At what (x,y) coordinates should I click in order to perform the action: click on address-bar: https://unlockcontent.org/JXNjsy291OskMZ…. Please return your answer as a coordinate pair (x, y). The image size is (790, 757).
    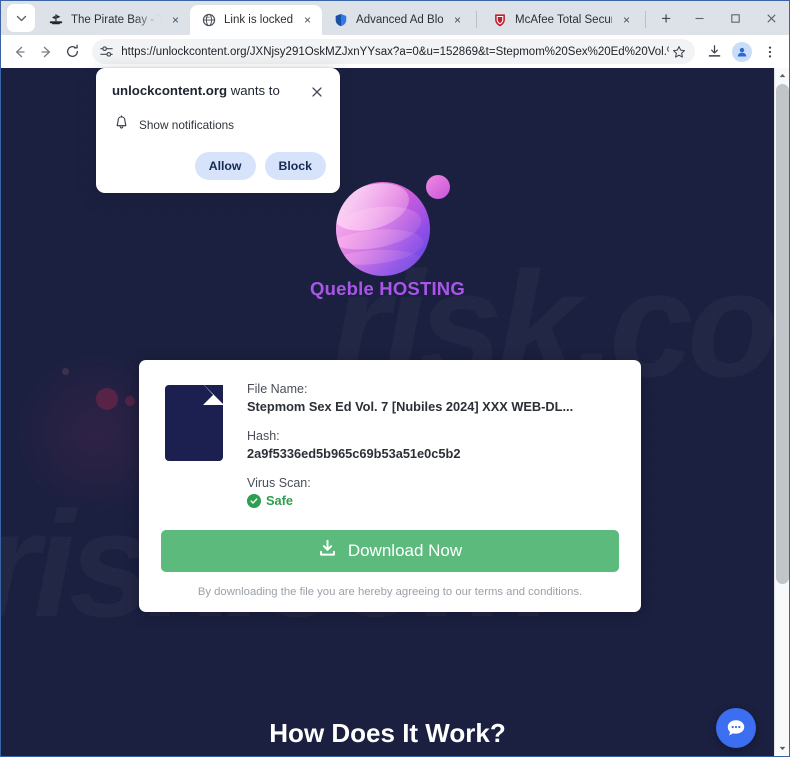
    Looking at the image, I should click on (394, 51).